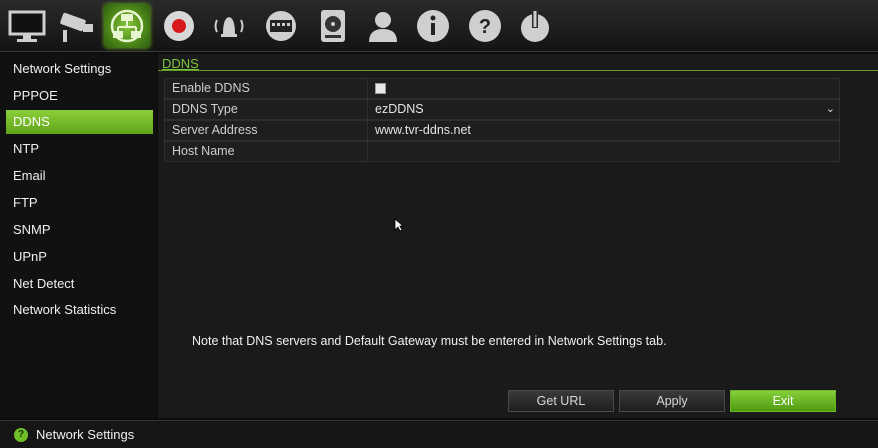  What do you see at coordinates (21, 435) in the screenshot?
I see `question-icon: ?` at bounding box center [21, 435].